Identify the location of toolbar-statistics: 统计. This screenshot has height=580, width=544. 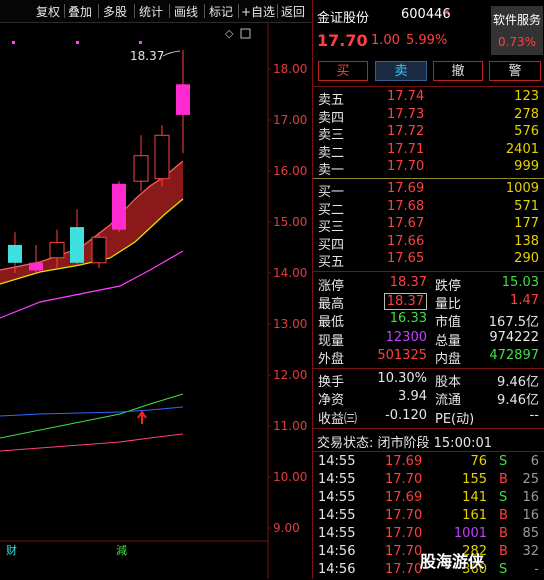
(151, 11).